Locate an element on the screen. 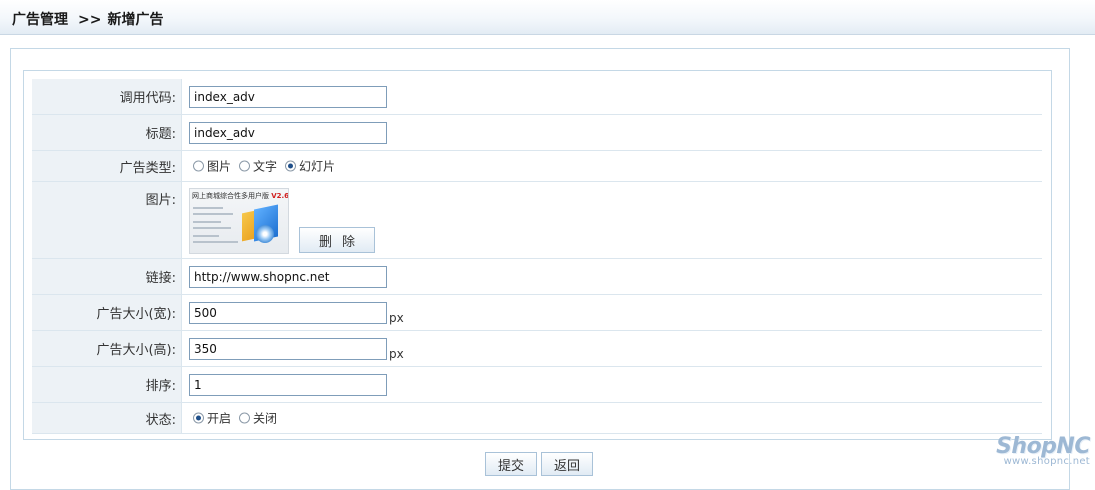 The width and height of the screenshot is (1095, 490). status-radio-on: 开启 is located at coordinates (212, 418).